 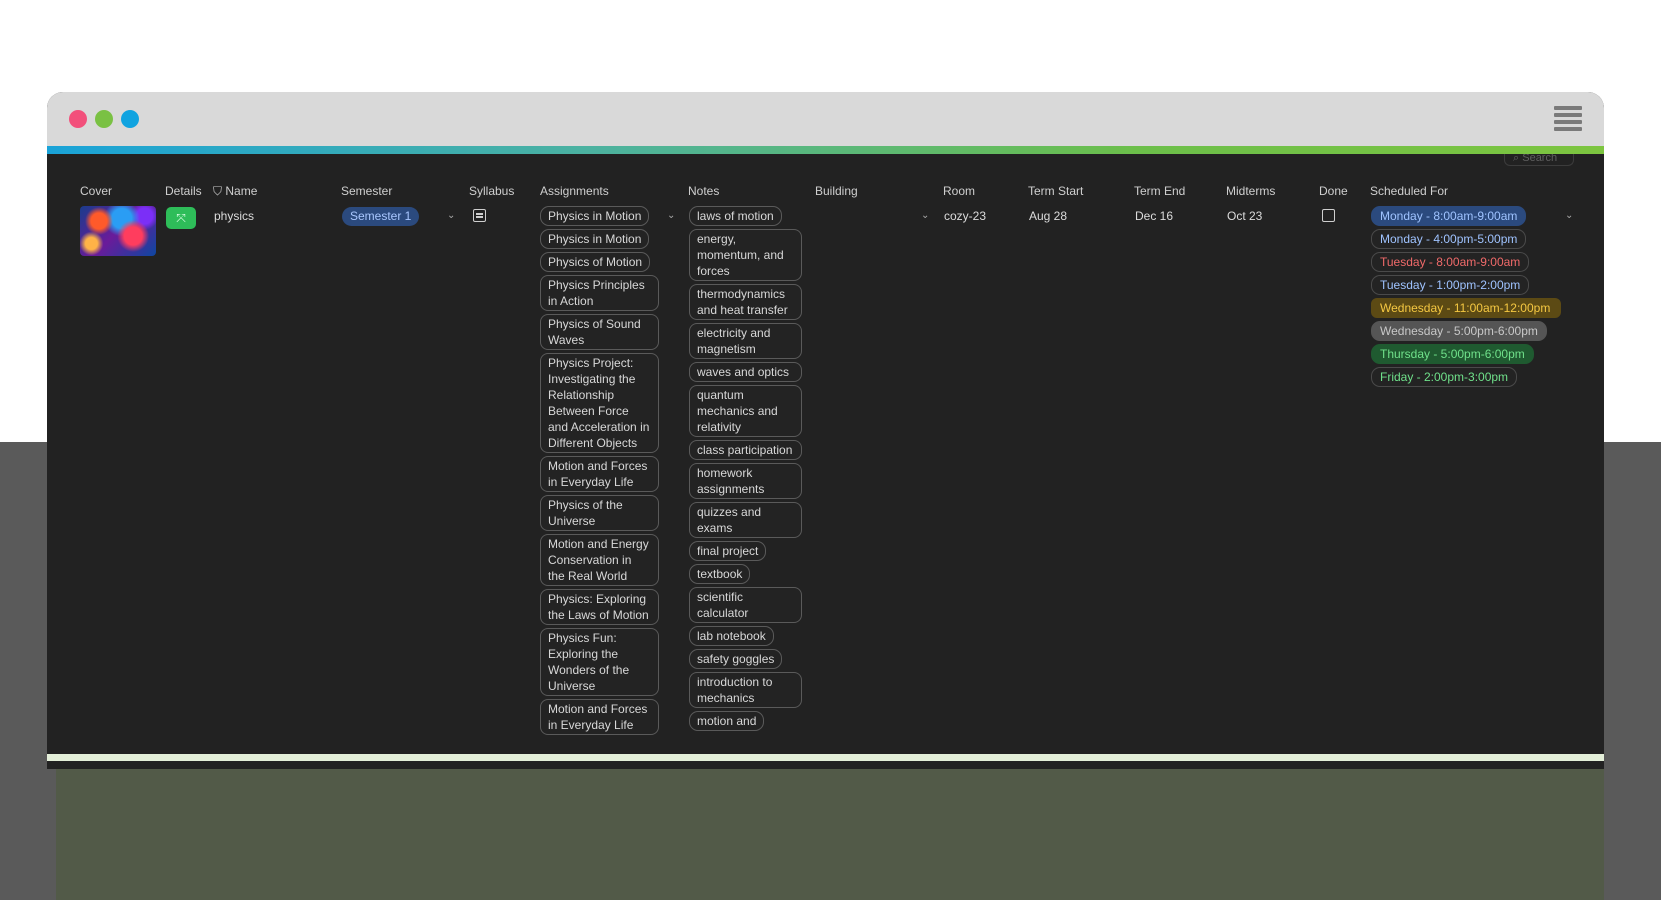 I want to click on building-chevron-down-icon: ⌄, so click(x=925, y=215).